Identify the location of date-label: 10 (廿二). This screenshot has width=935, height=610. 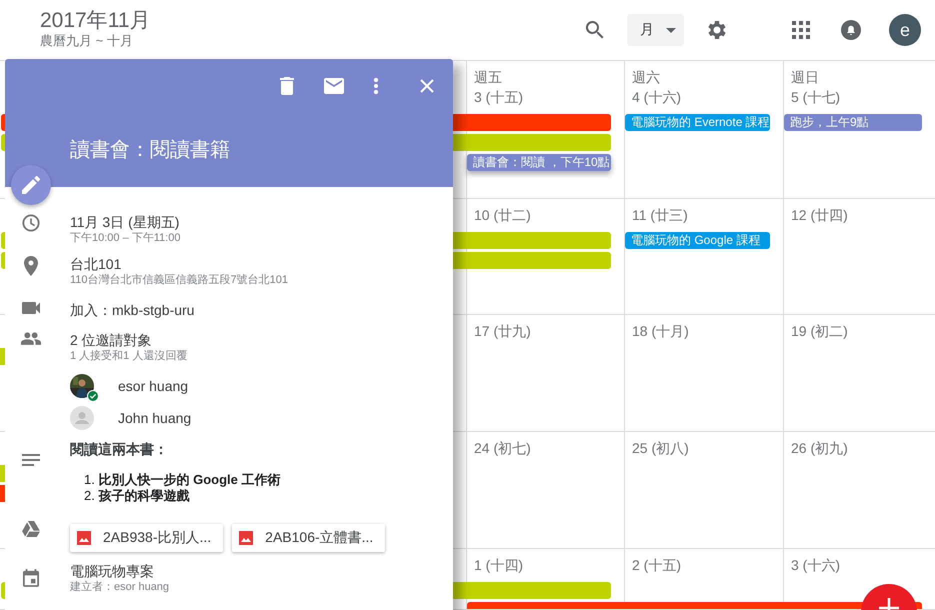
(503, 215).